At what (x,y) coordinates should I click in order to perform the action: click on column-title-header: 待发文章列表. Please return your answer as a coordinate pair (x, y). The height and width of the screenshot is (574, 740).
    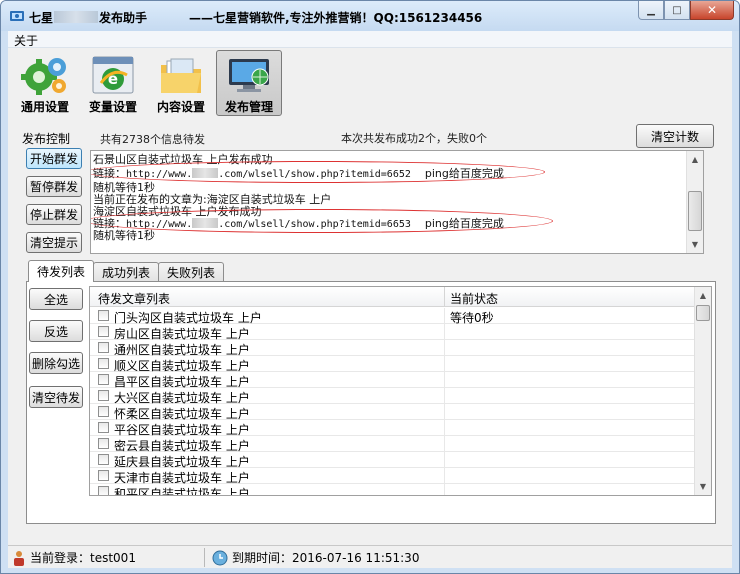
    Looking at the image, I should click on (134, 298).